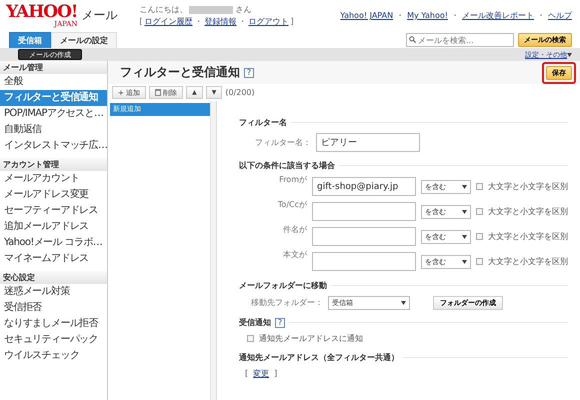 The image size is (580, 400). I want to click on sidebar-item: 全般, so click(53, 82).